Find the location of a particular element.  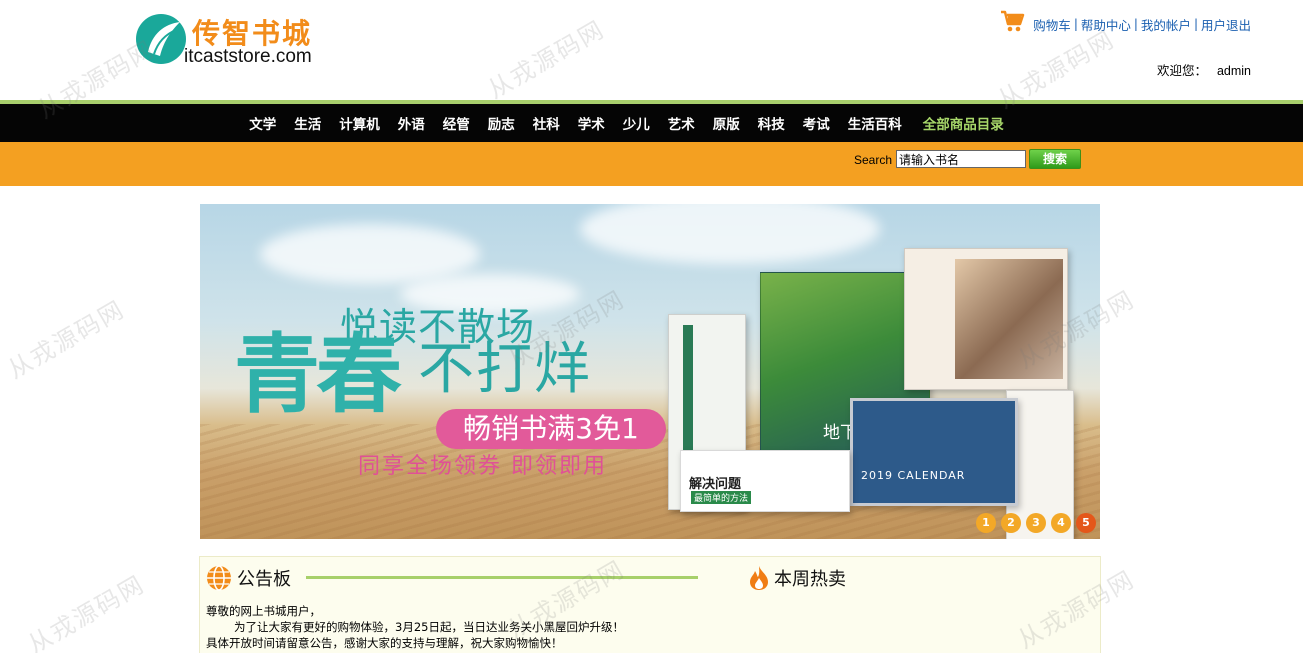

cart-link: 购物车 is located at coordinates (1052, 24).